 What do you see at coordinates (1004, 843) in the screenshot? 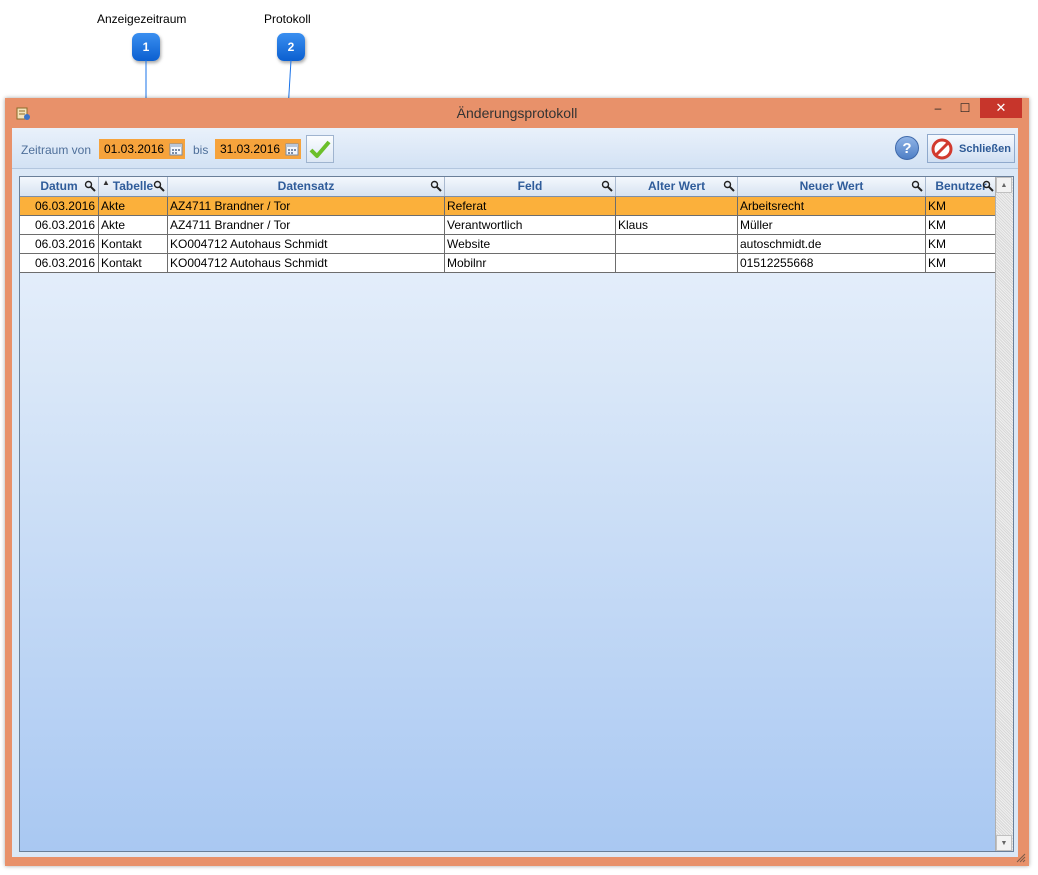
I see `scroll-down-arrow-icon: ▼` at bounding box center [1004, 843].